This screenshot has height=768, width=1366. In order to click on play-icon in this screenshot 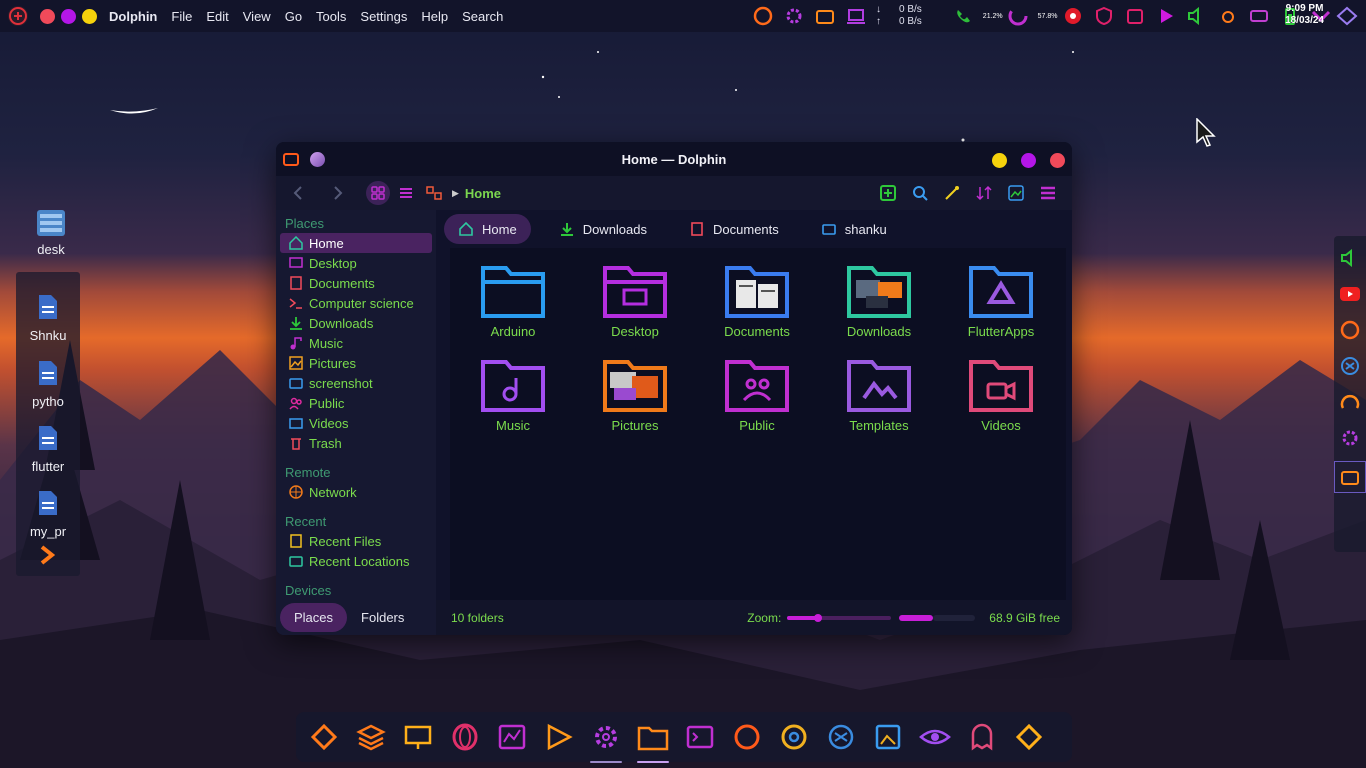, I will do `click(1166, 16)`.